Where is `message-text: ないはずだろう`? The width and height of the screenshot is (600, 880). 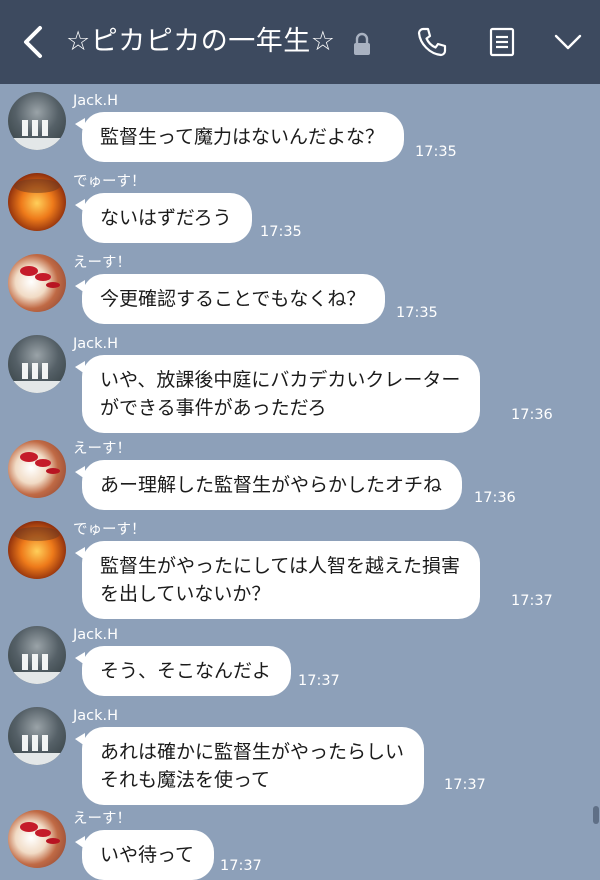 message-text: ないはずだろう is located at coordinates (166, 218).